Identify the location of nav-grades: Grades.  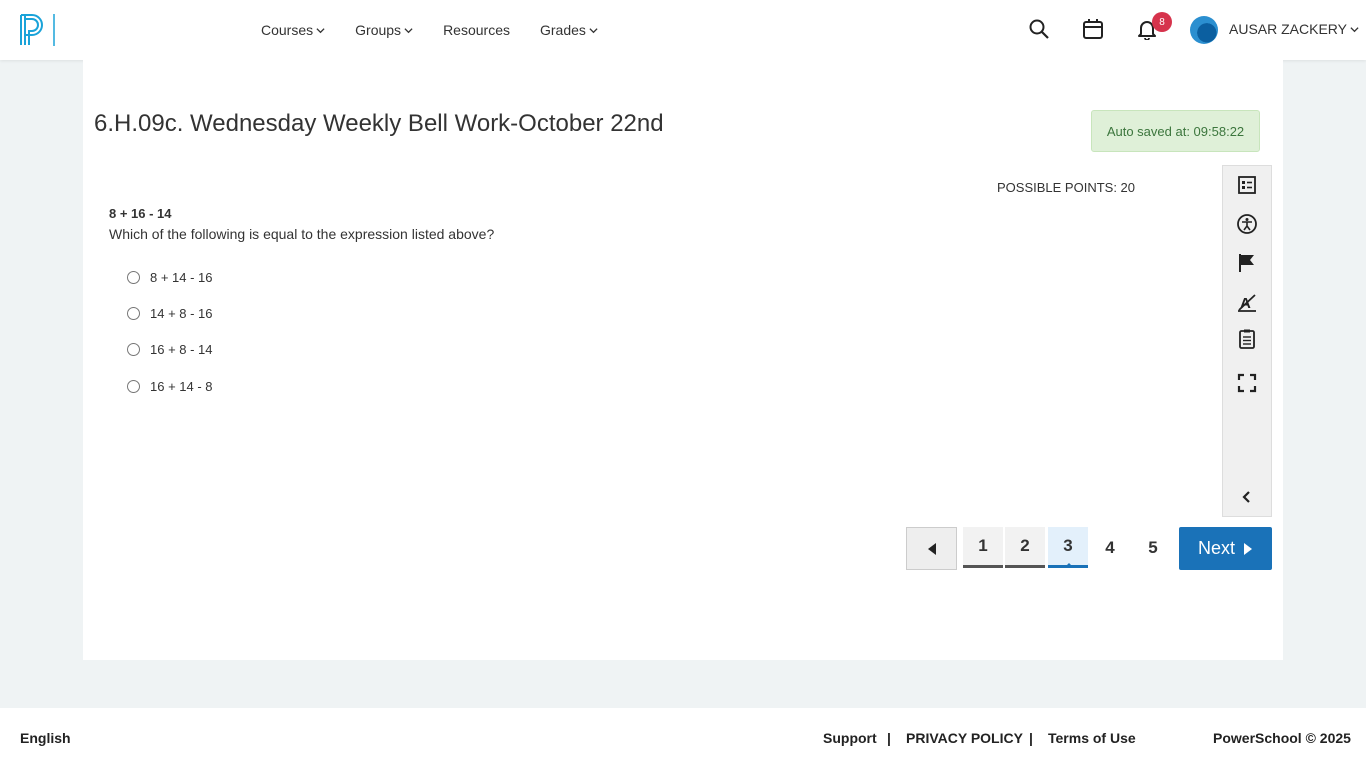
(569, 30).